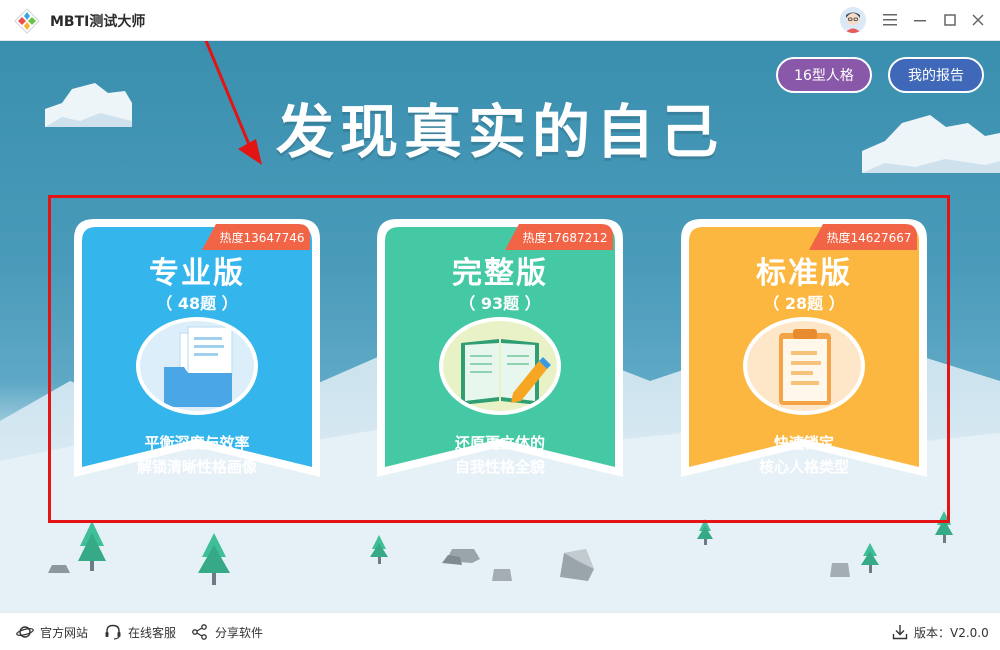  I want to click on card-professional: 热度13647746 专业版 （ 48题 ） 平衡深度与效率 解锁清晰性格画像, so click(197, 353).